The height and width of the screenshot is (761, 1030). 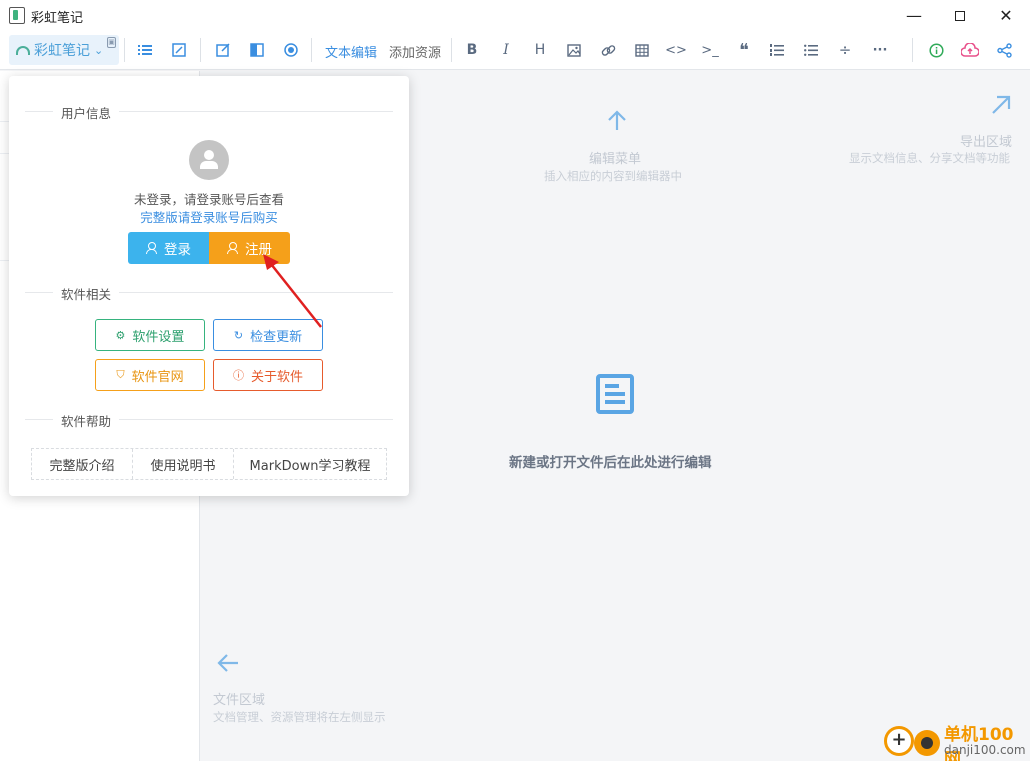 What do you see at coordinates (515, 15) in the screenshot?
I see `title-bar: 彩虹笔记 — ✕` at bounding box center [515, 15].